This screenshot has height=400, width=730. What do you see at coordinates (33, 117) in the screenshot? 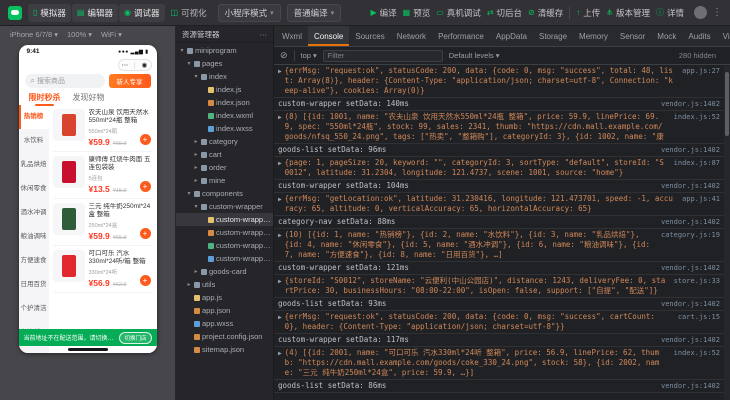
I see `category-item: 热销榜` at bounding box center [33, 117].